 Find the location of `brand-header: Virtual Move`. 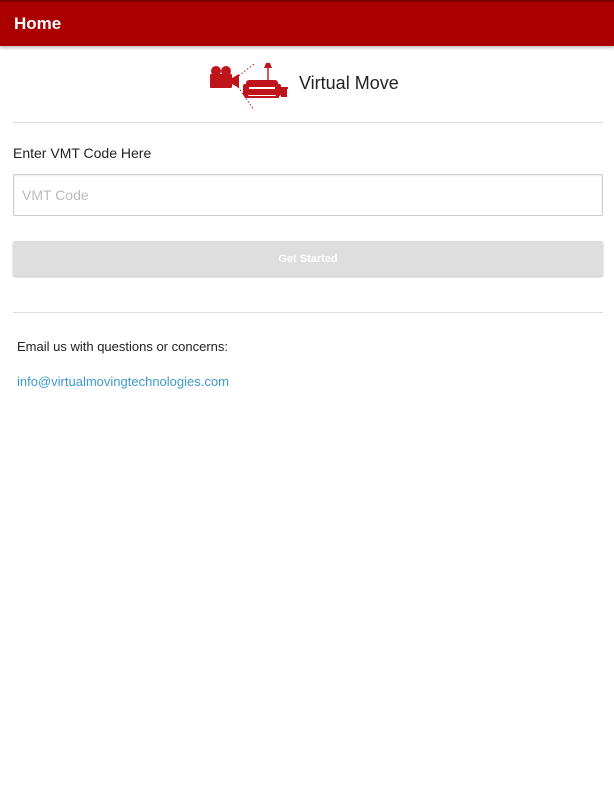

brand-header: Virtual Move is located at coordinates (318, 86).